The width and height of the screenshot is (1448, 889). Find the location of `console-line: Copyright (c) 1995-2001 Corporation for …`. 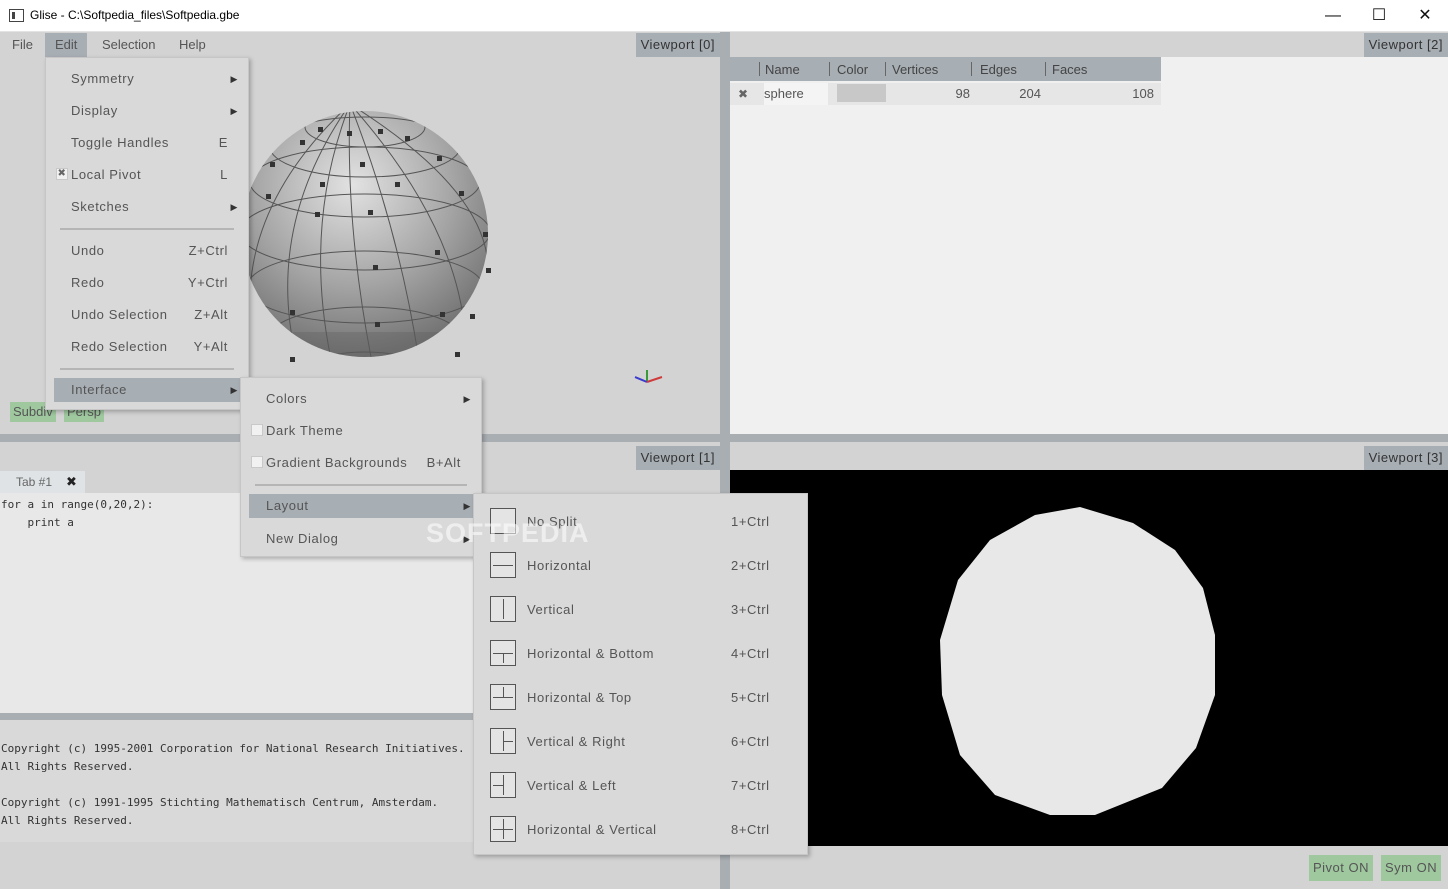

console-line: Copyright (c) 1995-2001 Corporation for … is located at coordinates (233, 748).